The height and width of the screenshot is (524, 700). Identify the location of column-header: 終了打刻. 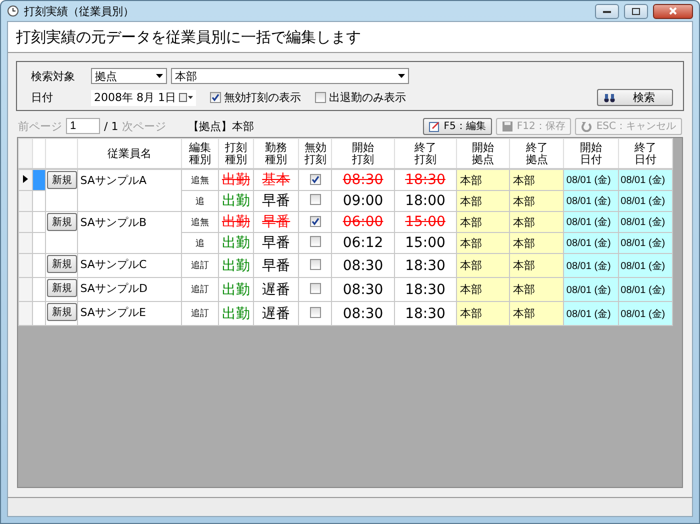
(425, 154).